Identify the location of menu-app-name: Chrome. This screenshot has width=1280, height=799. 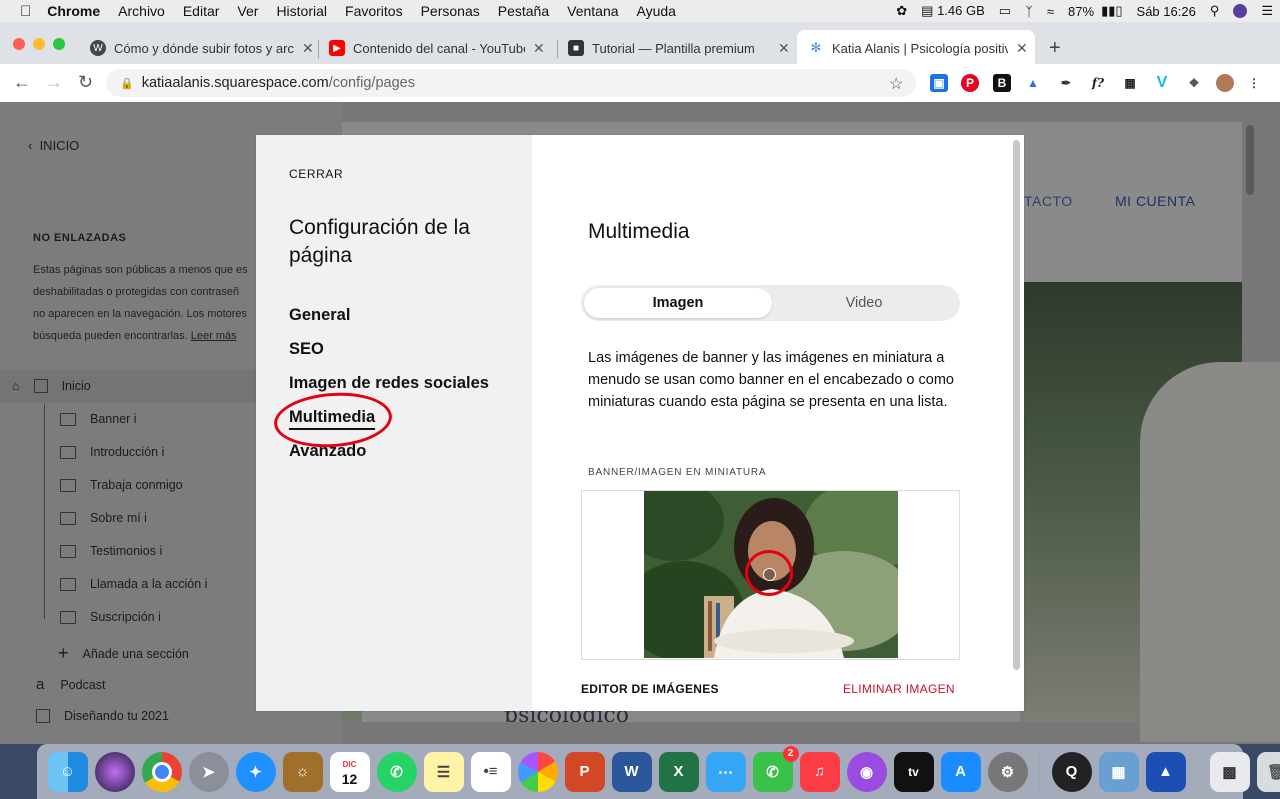
(76, 11).